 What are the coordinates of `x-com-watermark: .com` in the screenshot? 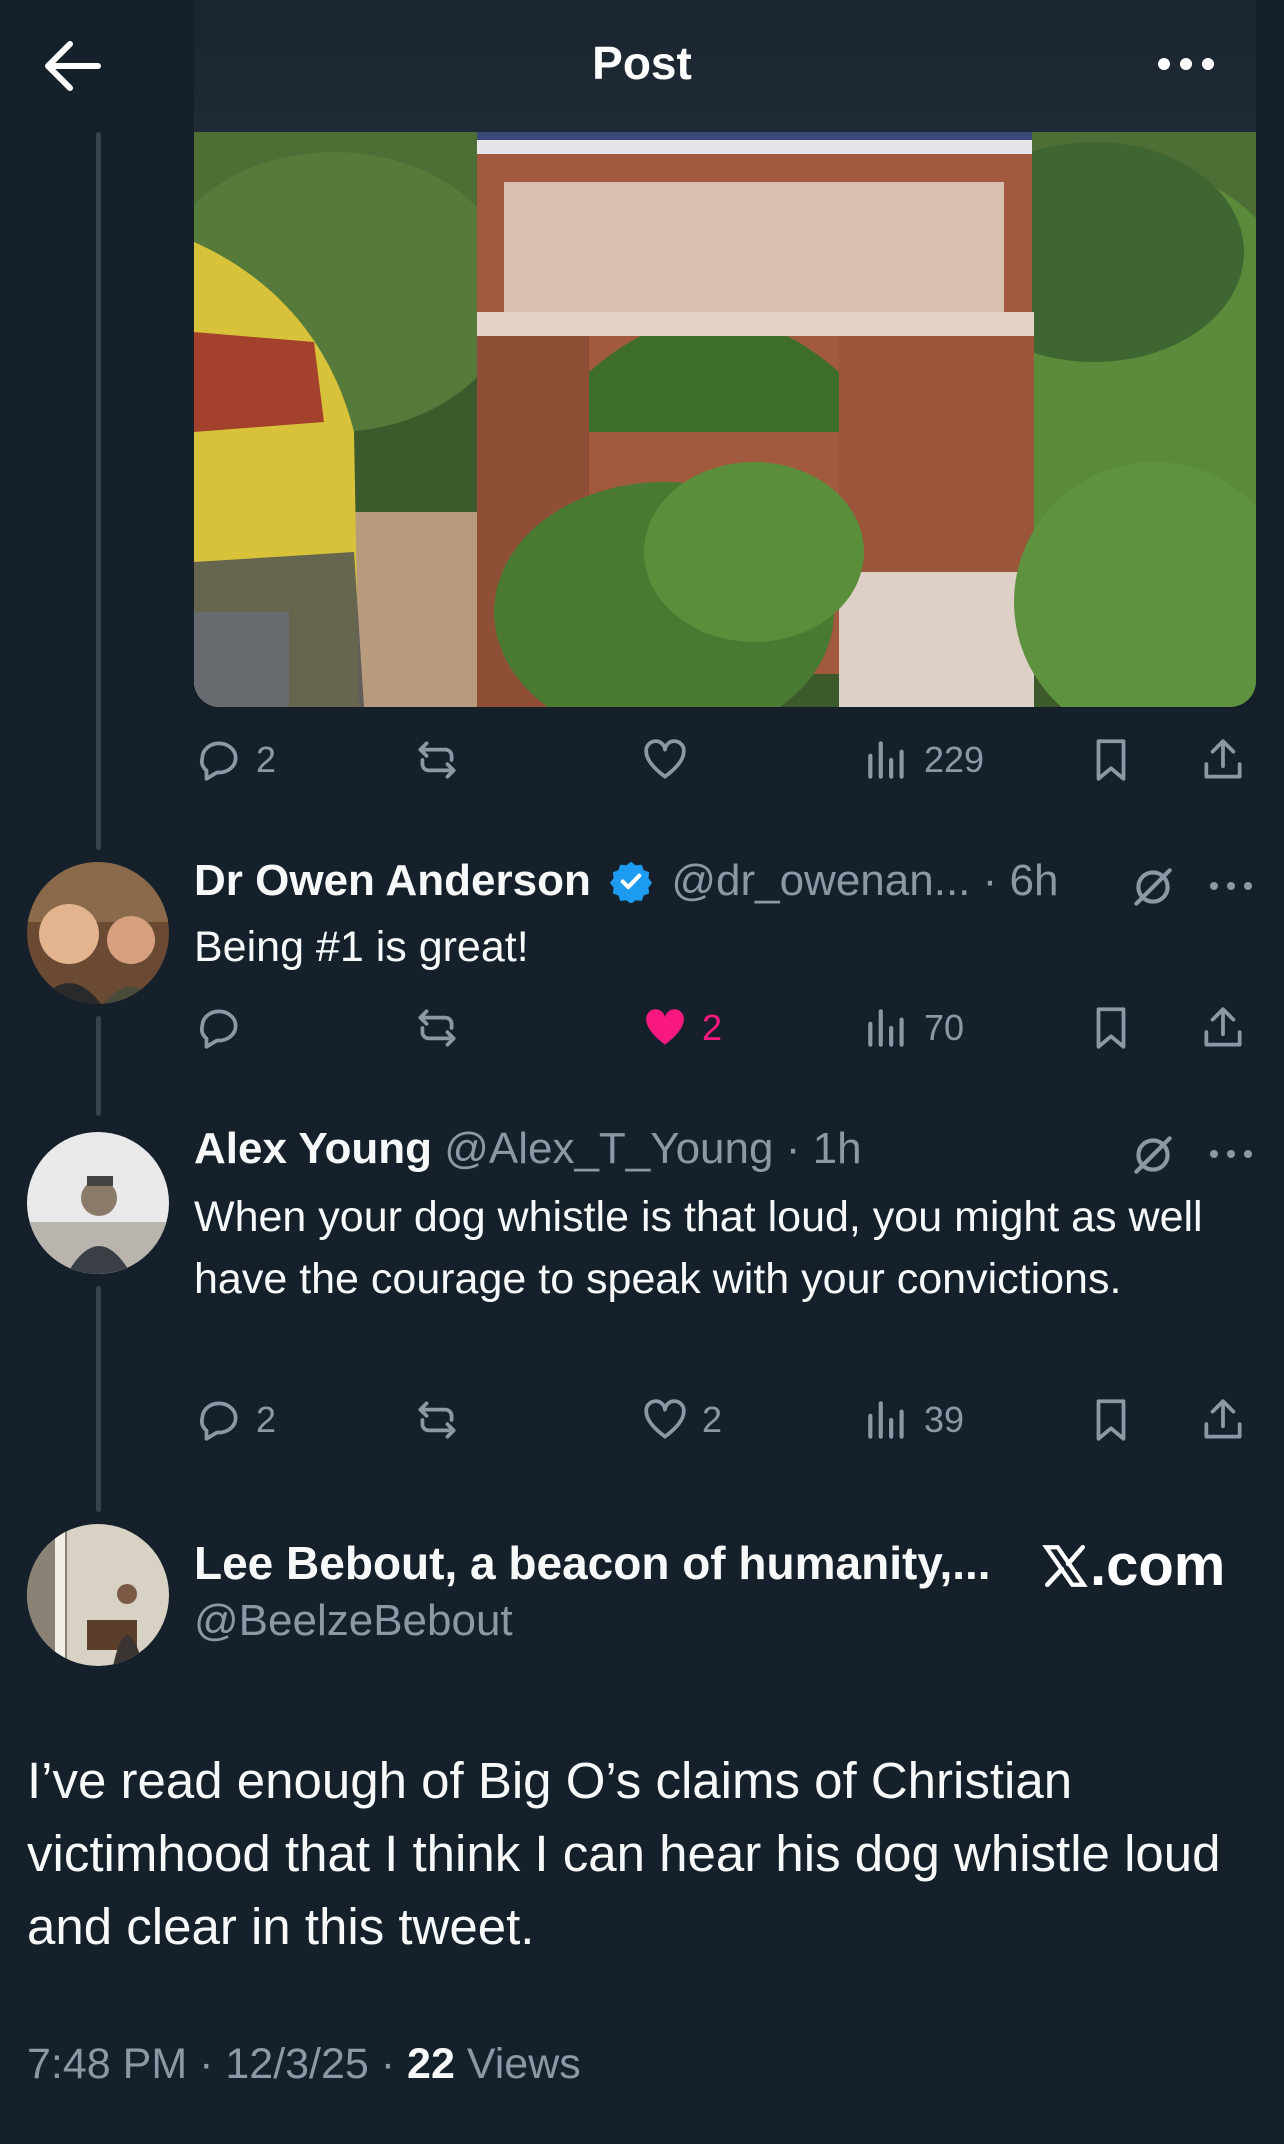 It's located at (1132, 1565).